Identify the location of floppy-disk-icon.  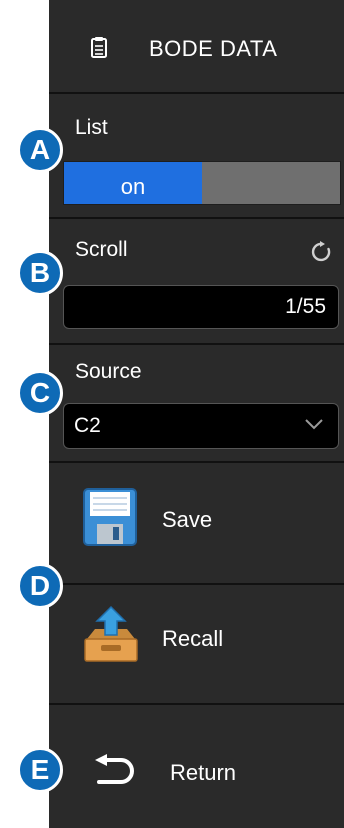
(110, 517).